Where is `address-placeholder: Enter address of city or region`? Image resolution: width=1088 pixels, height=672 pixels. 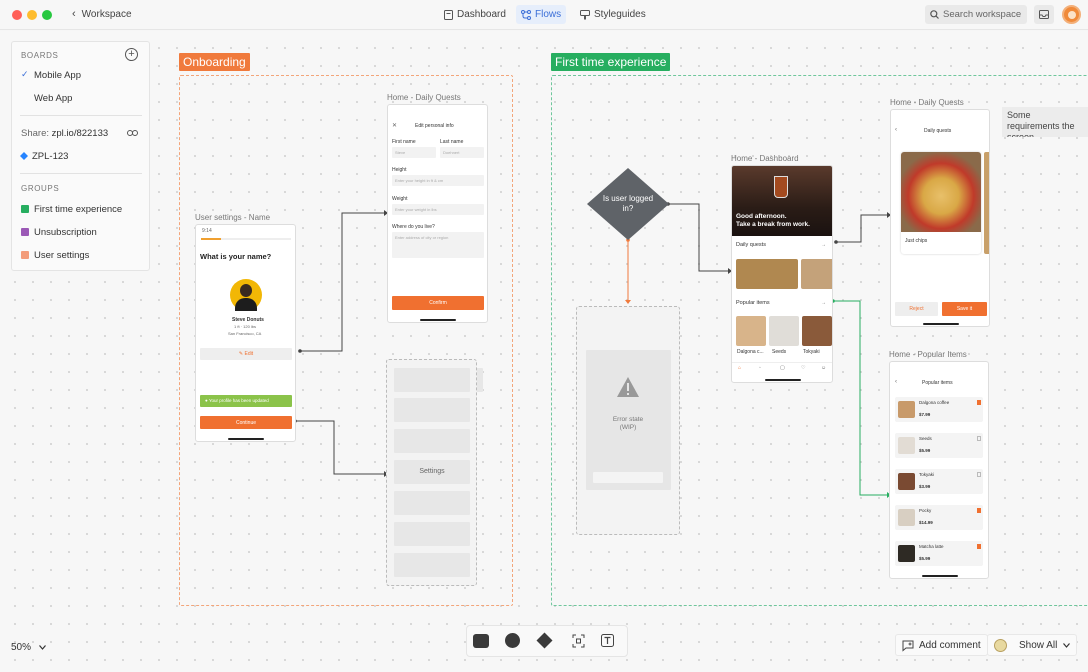
address-placeholder: Enter address of city or region is located at coordinates (422, 237).